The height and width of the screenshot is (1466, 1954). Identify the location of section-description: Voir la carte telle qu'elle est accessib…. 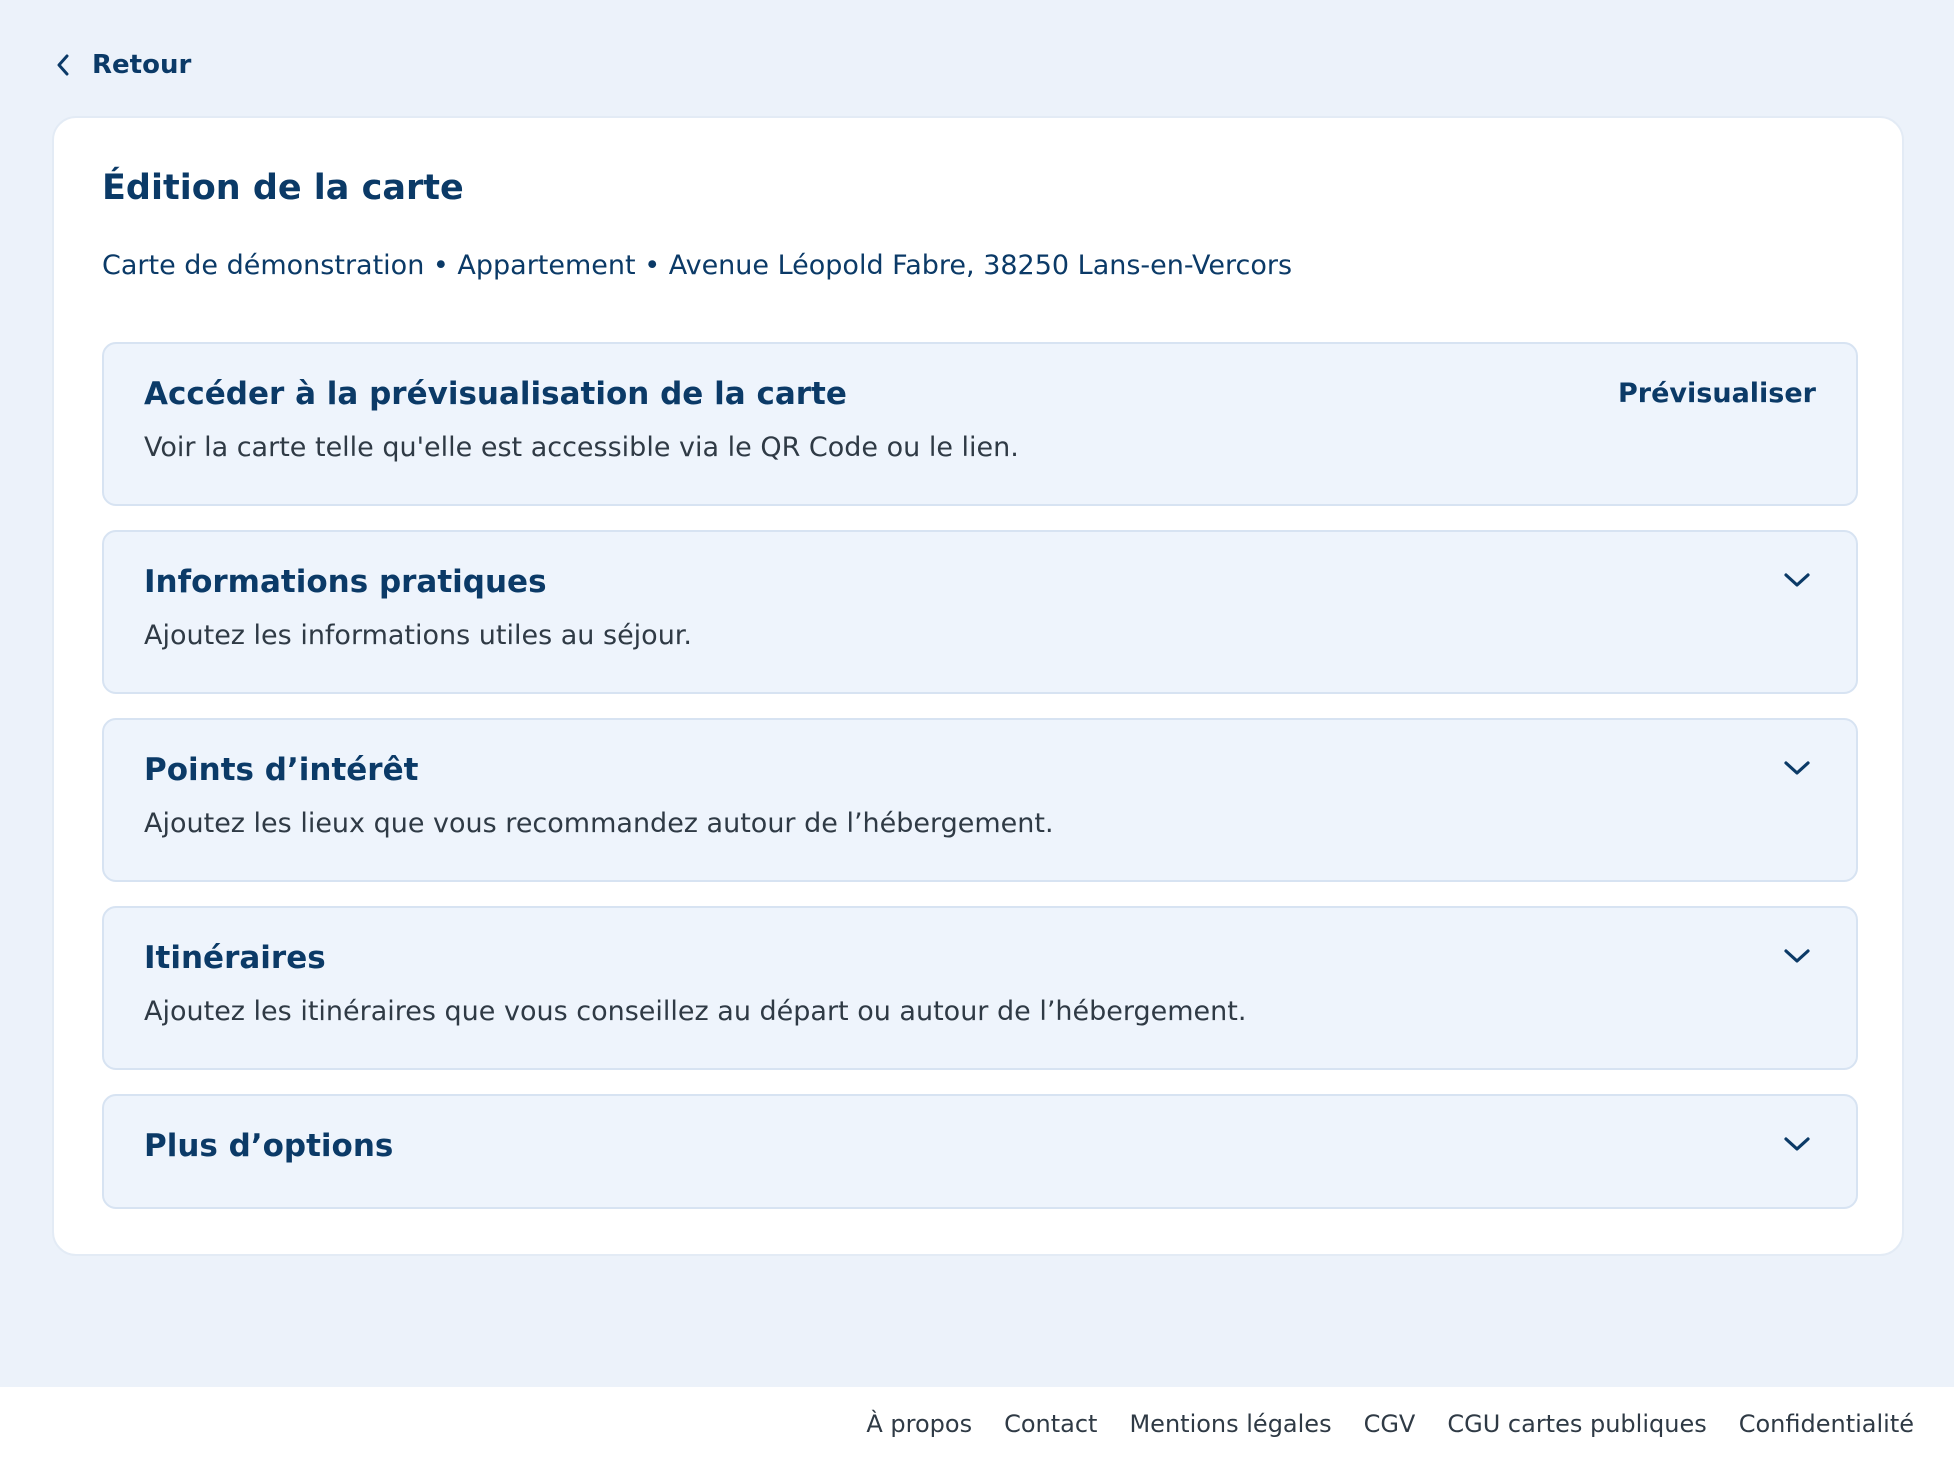
(581, 447).